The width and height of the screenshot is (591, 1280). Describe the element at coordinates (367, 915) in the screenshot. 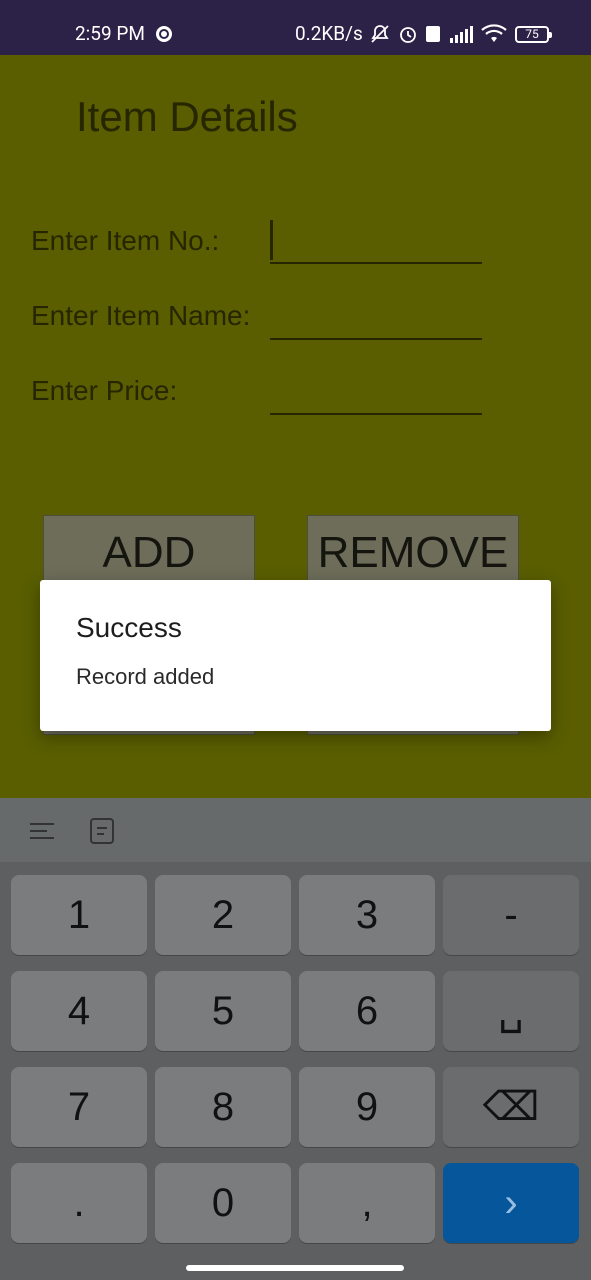

I see `key-3: 3` at that location.